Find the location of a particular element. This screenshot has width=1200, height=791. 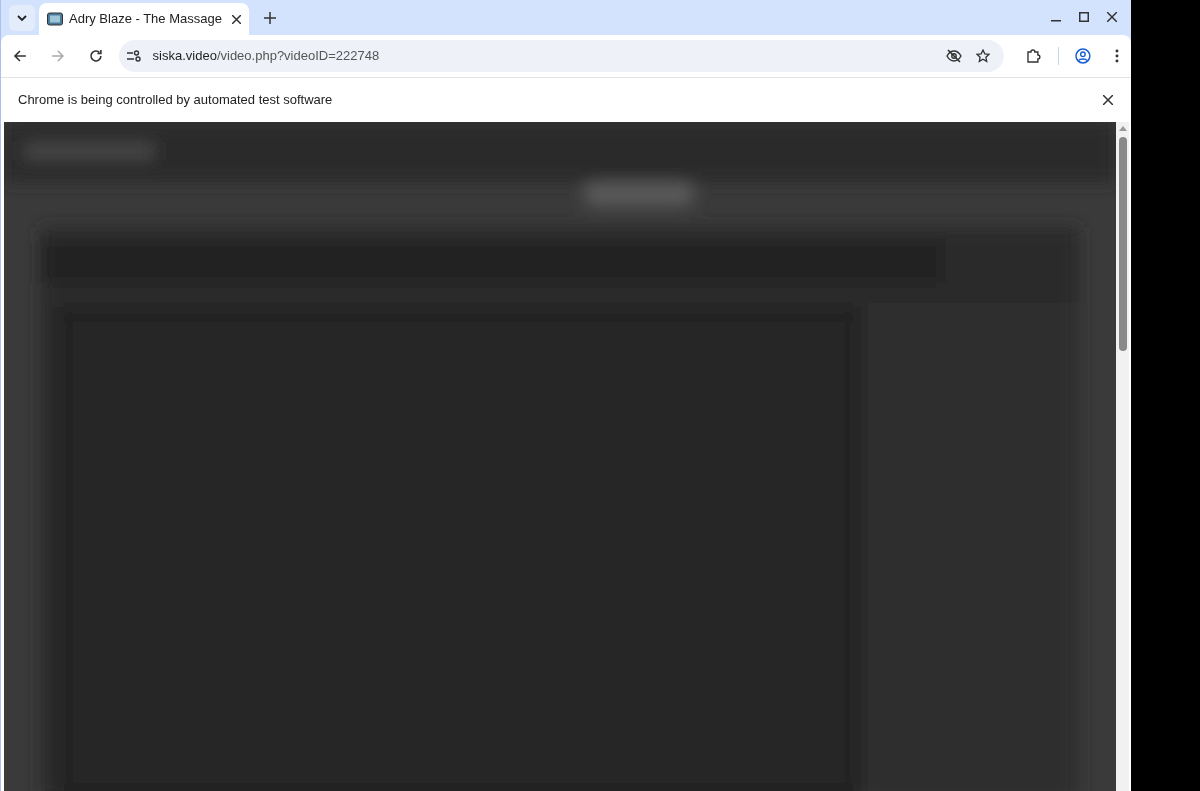

eye-slash-icon is located at coordinates (954, 56).